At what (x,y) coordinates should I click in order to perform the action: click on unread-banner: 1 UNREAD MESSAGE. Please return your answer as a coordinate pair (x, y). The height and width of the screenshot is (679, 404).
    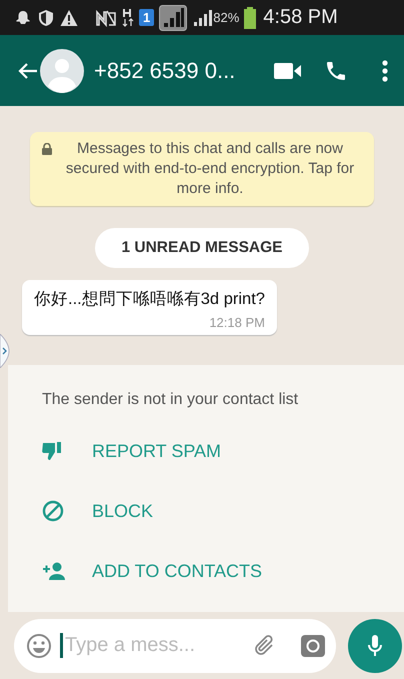
    Looking at the image, I should click on (202, 248).